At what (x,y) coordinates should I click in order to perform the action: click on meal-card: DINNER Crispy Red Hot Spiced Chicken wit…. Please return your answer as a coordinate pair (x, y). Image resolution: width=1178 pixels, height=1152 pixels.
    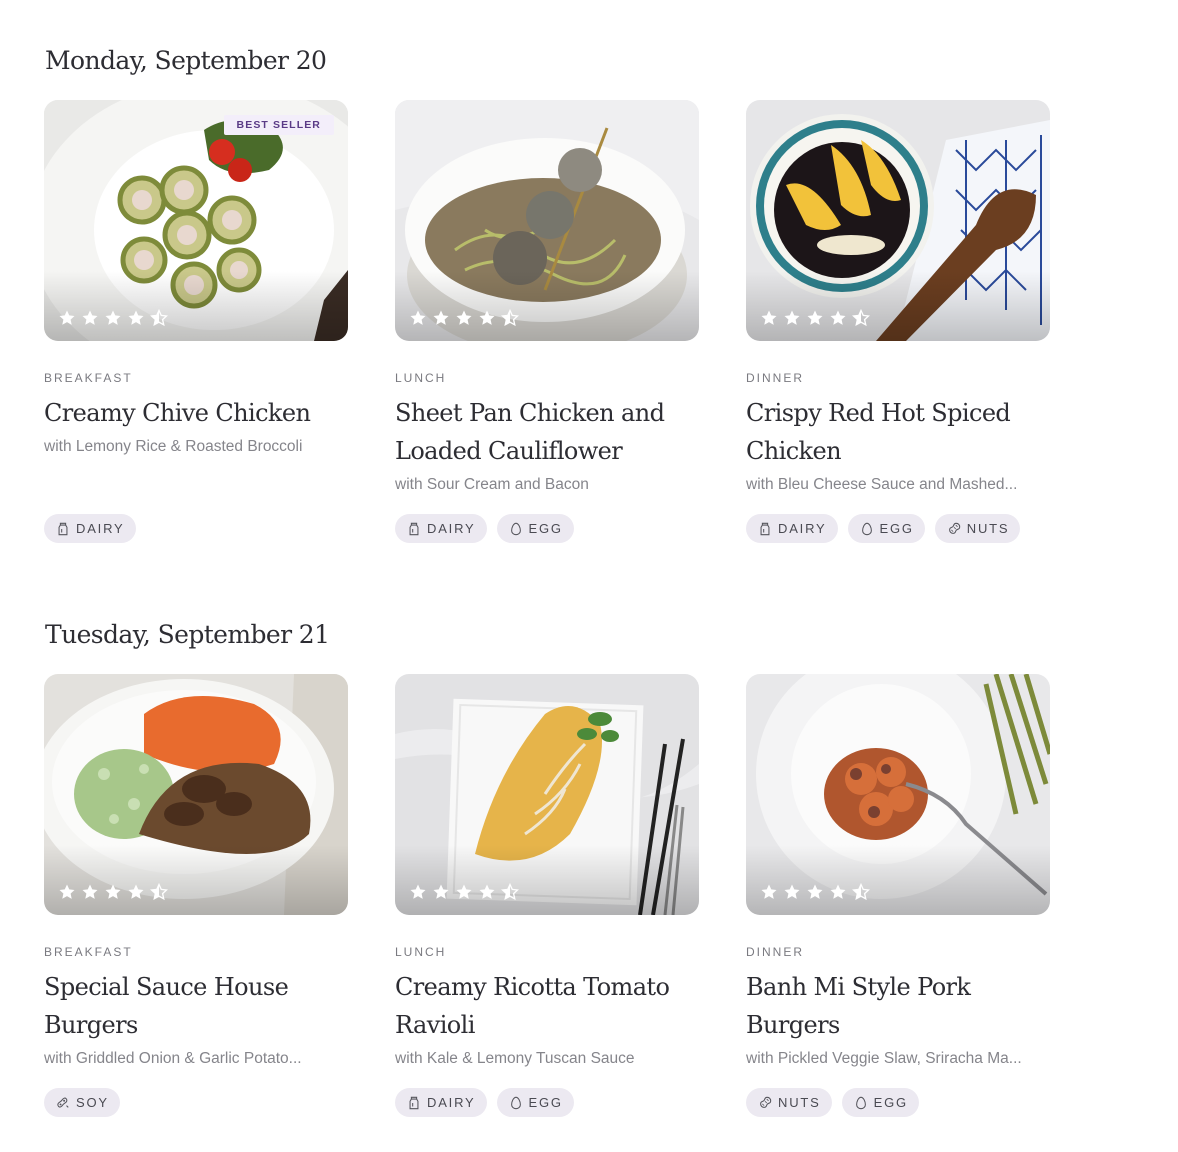
    Looking at the image, I should click on (898, 321).